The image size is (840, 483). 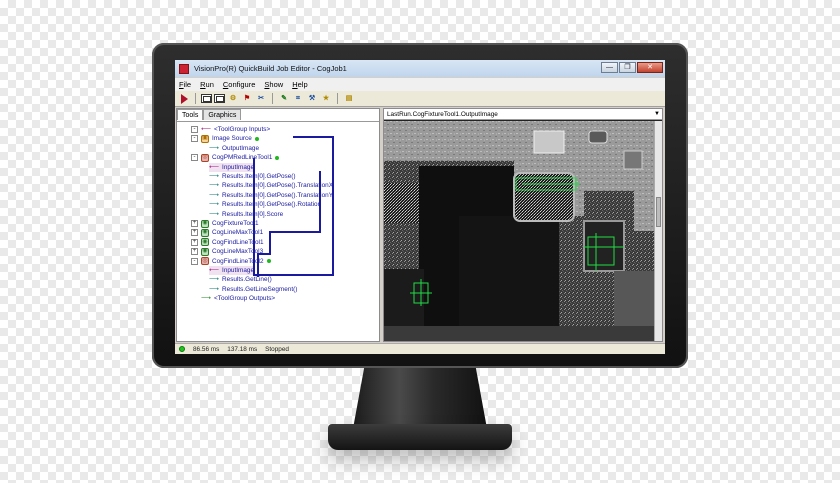 I want to click on tree-item: ⟶ Results.GetLine(), so click(x=240, y=279).